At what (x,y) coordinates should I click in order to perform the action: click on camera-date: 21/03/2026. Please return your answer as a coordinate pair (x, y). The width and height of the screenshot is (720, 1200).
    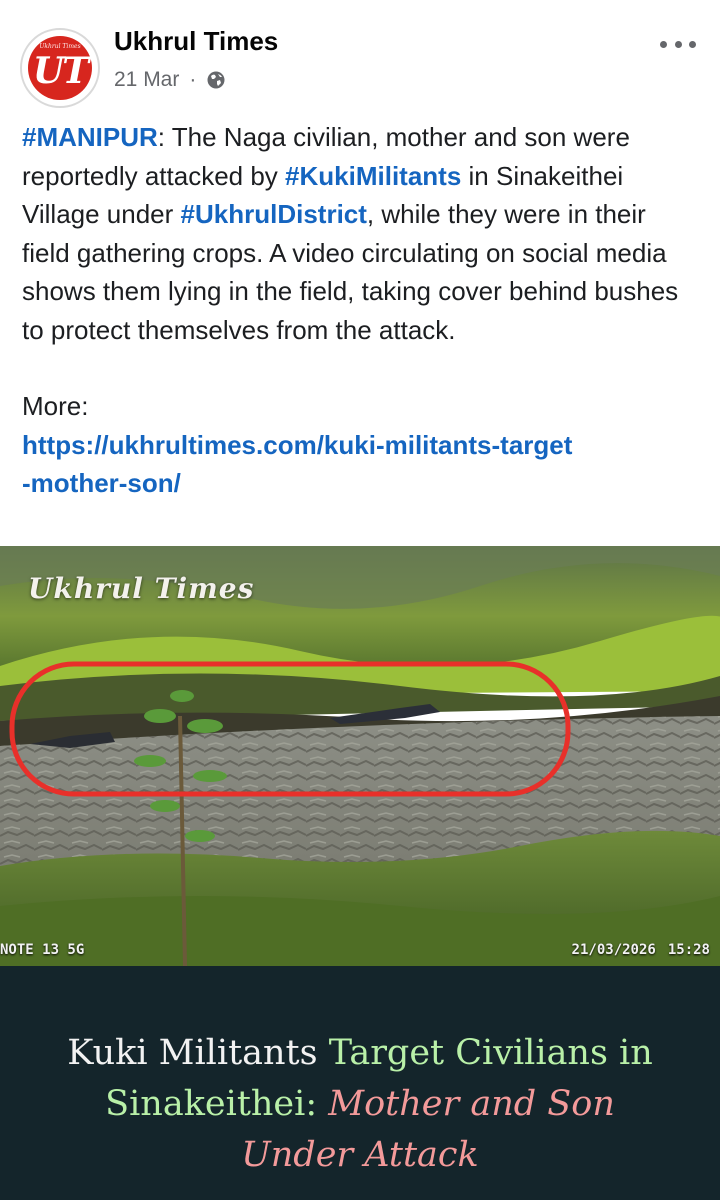
    Looking at the image, I should click on (613, 950).